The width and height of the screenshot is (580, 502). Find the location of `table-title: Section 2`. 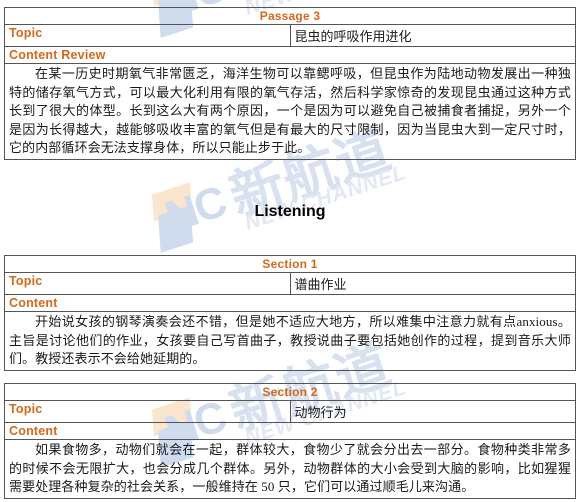

table-title: Section 2 is located at coordinates (290, 392).